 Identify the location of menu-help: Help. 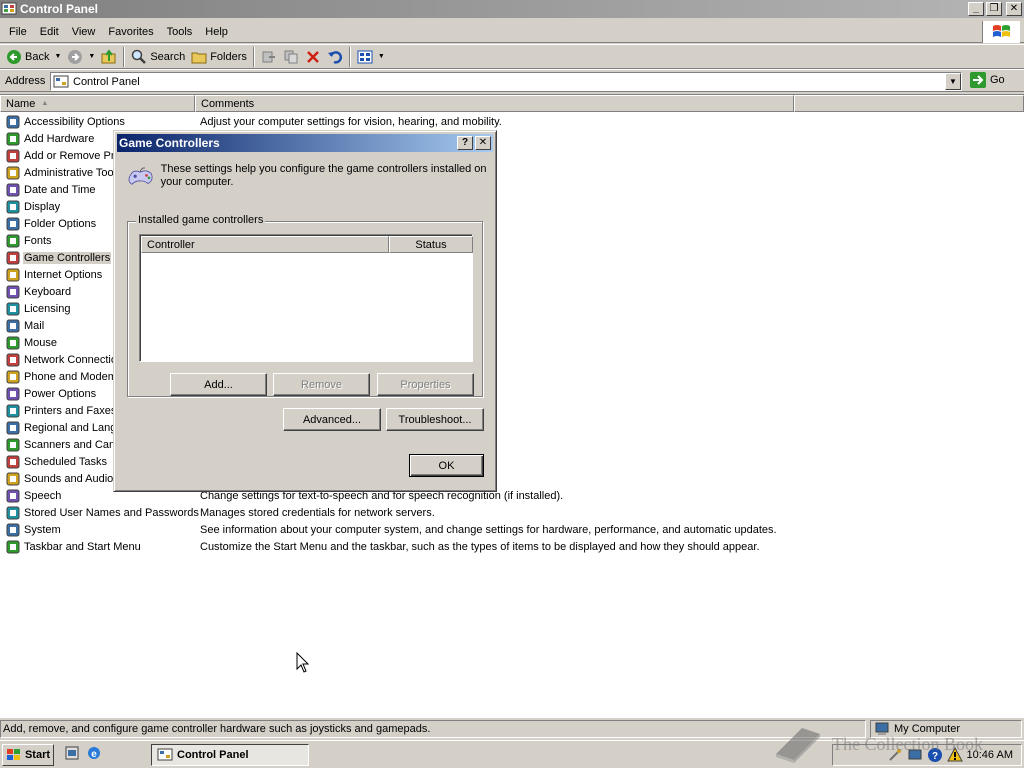
(218, 32).